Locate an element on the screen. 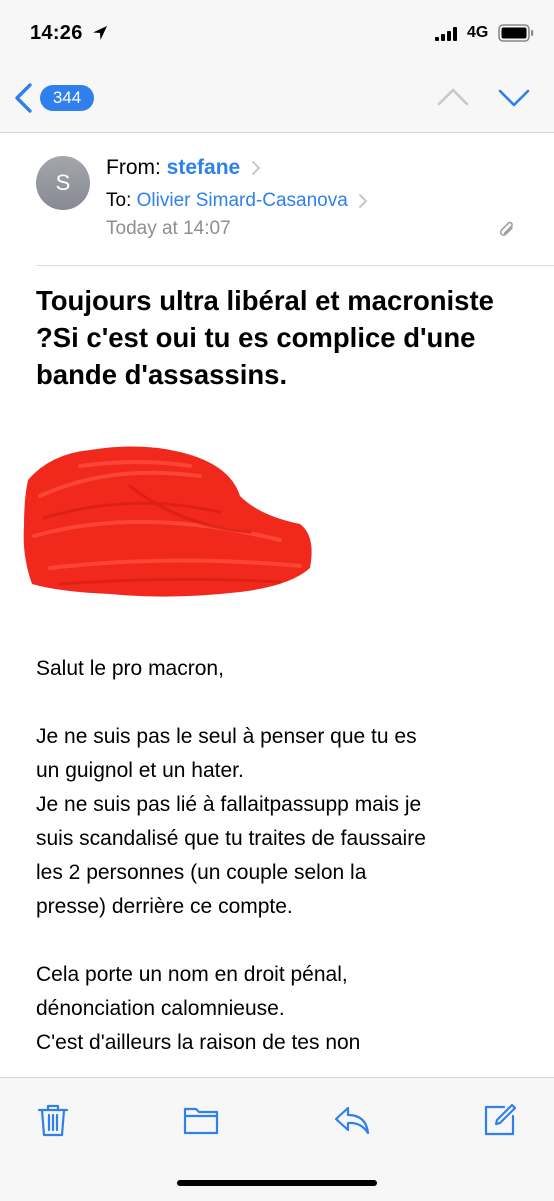 The width and height of the screenshot is (554, 1201). mail-nav-bar: 344 is located at coordinates (277, 97).